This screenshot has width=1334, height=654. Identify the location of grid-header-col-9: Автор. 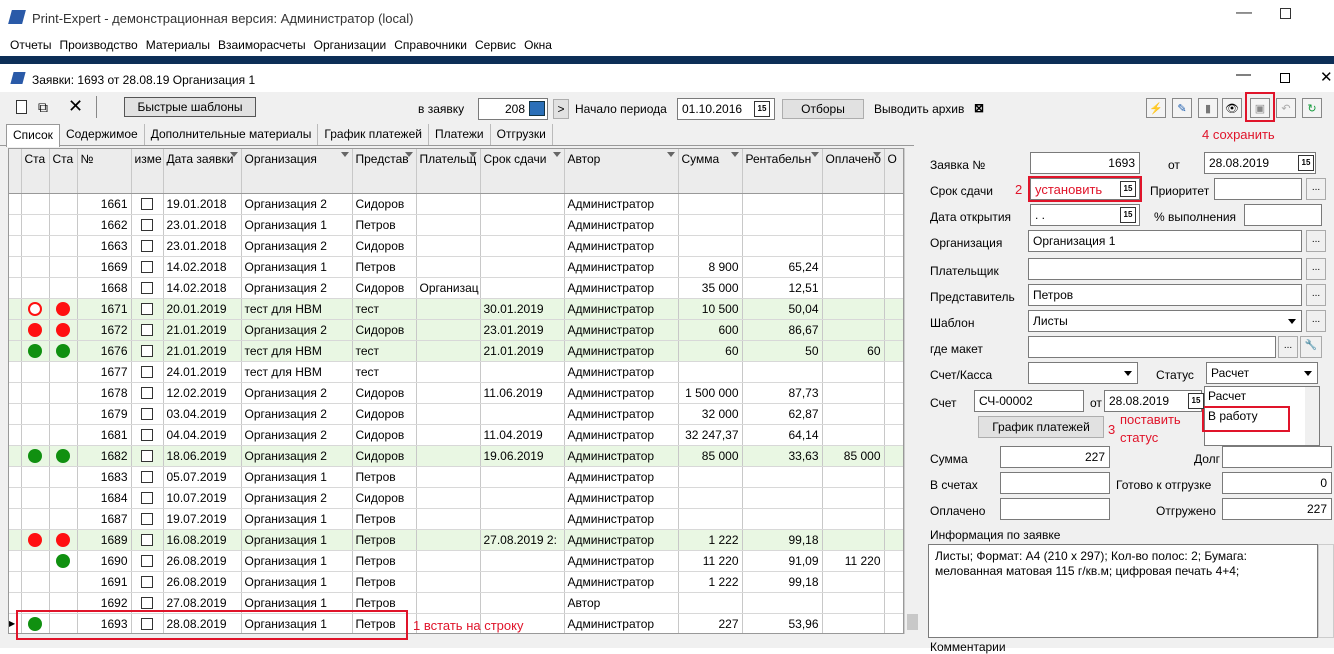
(621, 171).